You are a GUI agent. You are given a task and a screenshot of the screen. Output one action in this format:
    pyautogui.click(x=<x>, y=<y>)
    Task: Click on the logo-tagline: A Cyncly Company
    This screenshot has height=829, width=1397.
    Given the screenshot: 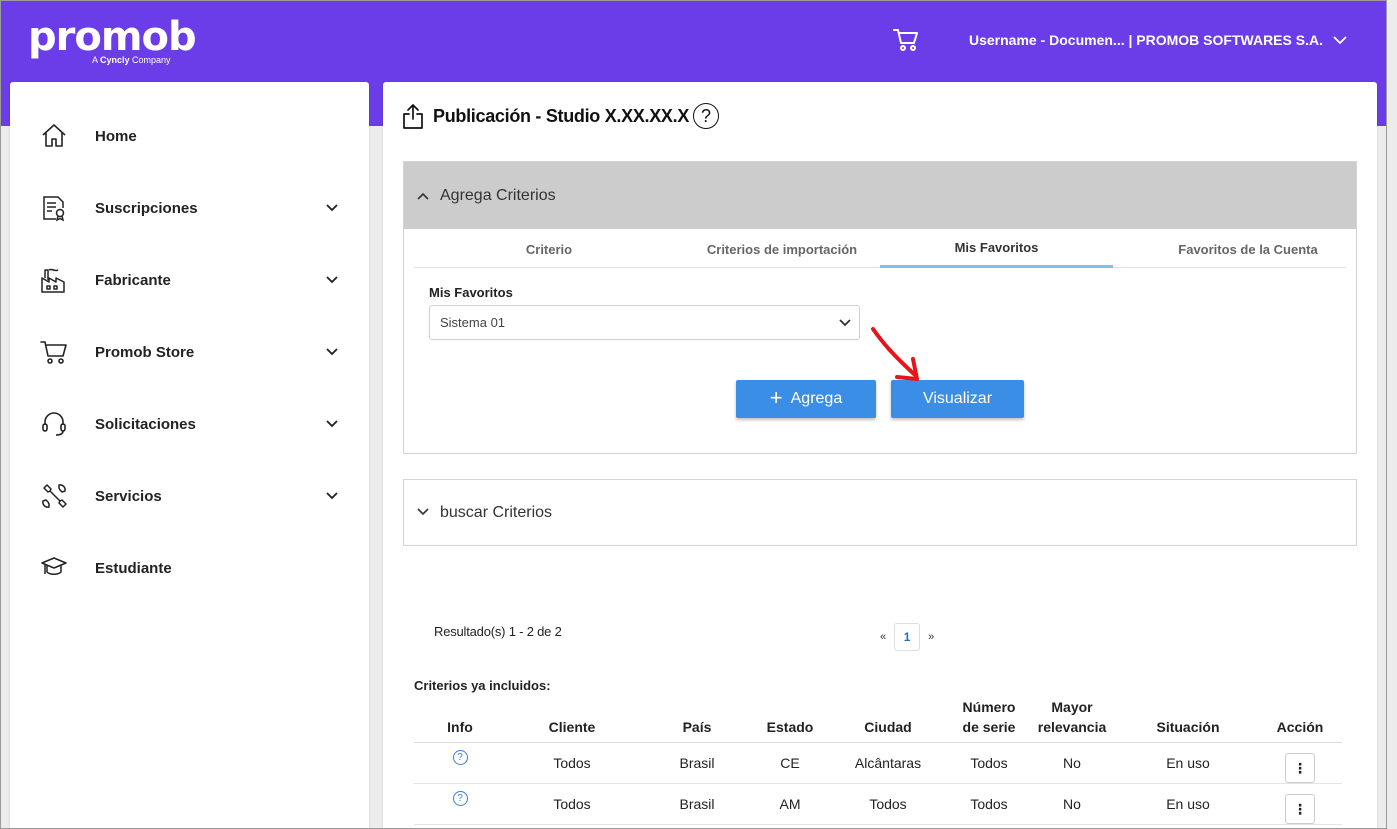 What is the action you would take?
    pyautogui.click(x=131, y=60)
    